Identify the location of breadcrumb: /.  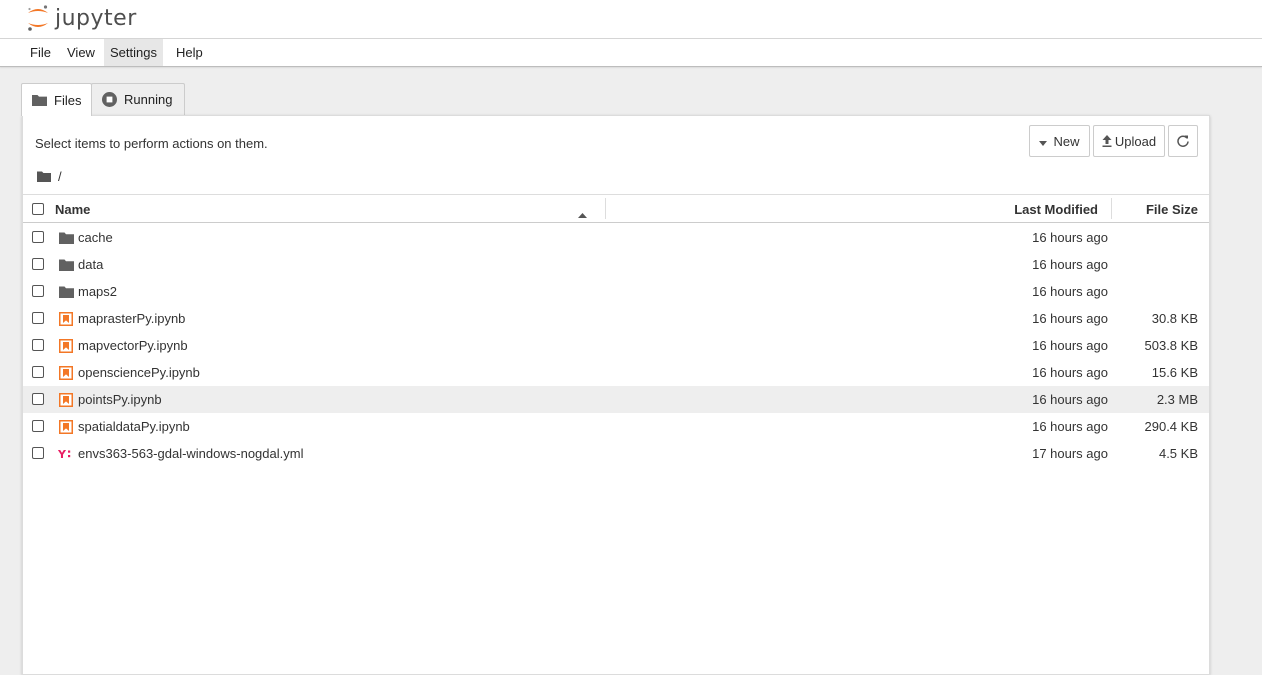
(49, 176).